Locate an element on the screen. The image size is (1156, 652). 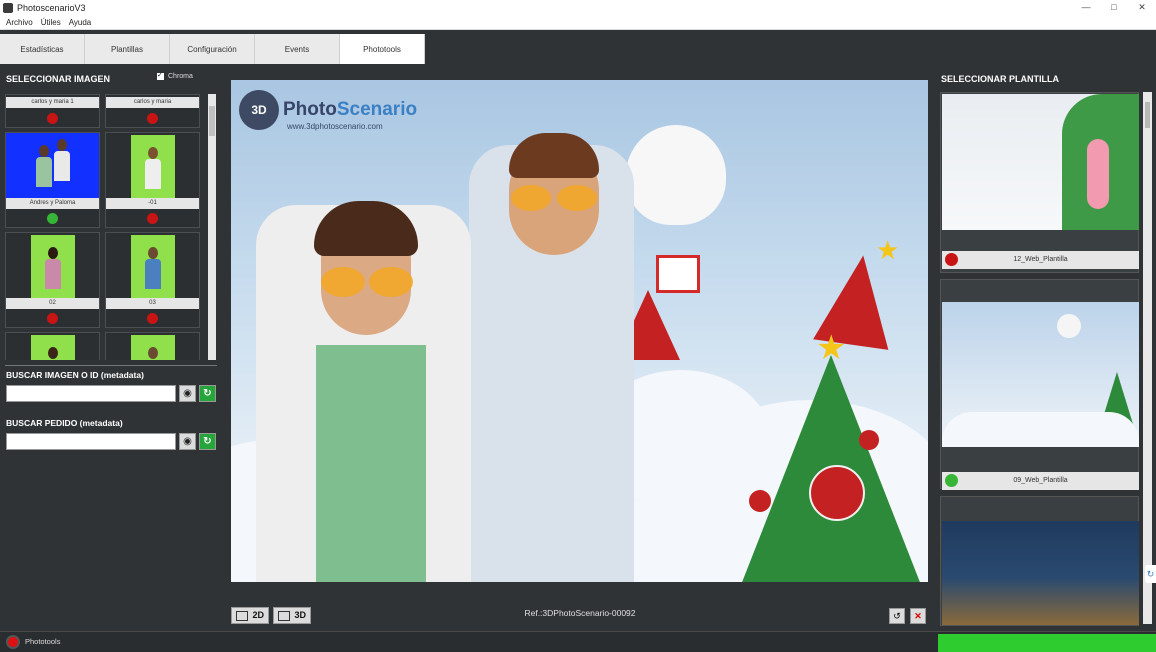
image-thumb: carlos y maria 1 is located at coordinates (52, 111).